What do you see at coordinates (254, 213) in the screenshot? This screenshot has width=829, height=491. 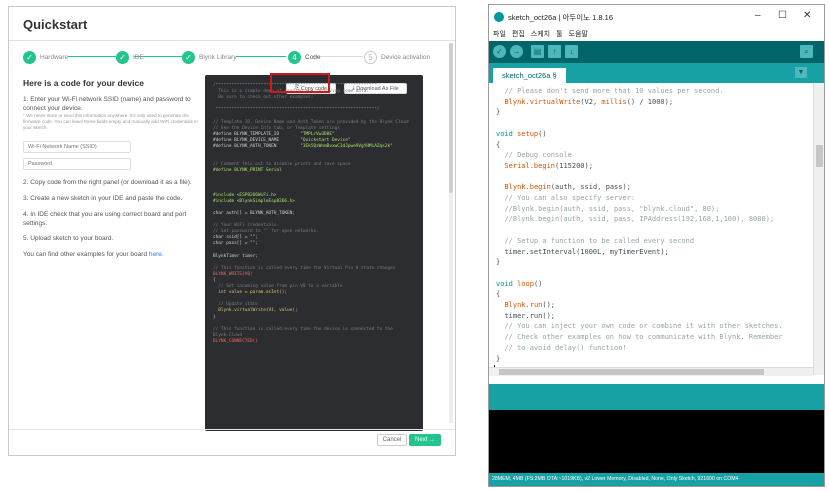 I see `code-line: char auth[] = BLYNK_AUTH_TOKEN;` at bounding box center [254, 213].